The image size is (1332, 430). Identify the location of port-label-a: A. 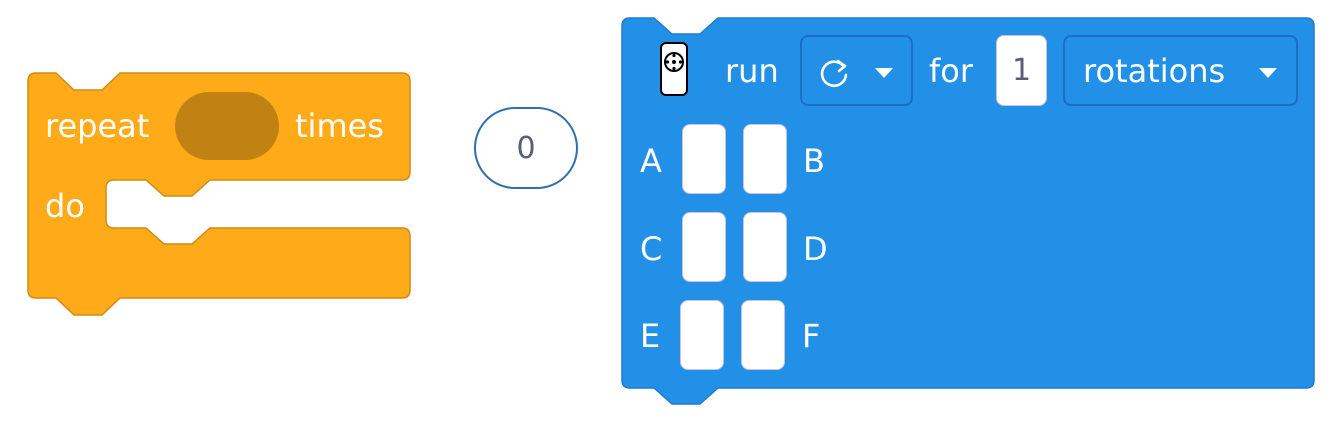
(651, 161).